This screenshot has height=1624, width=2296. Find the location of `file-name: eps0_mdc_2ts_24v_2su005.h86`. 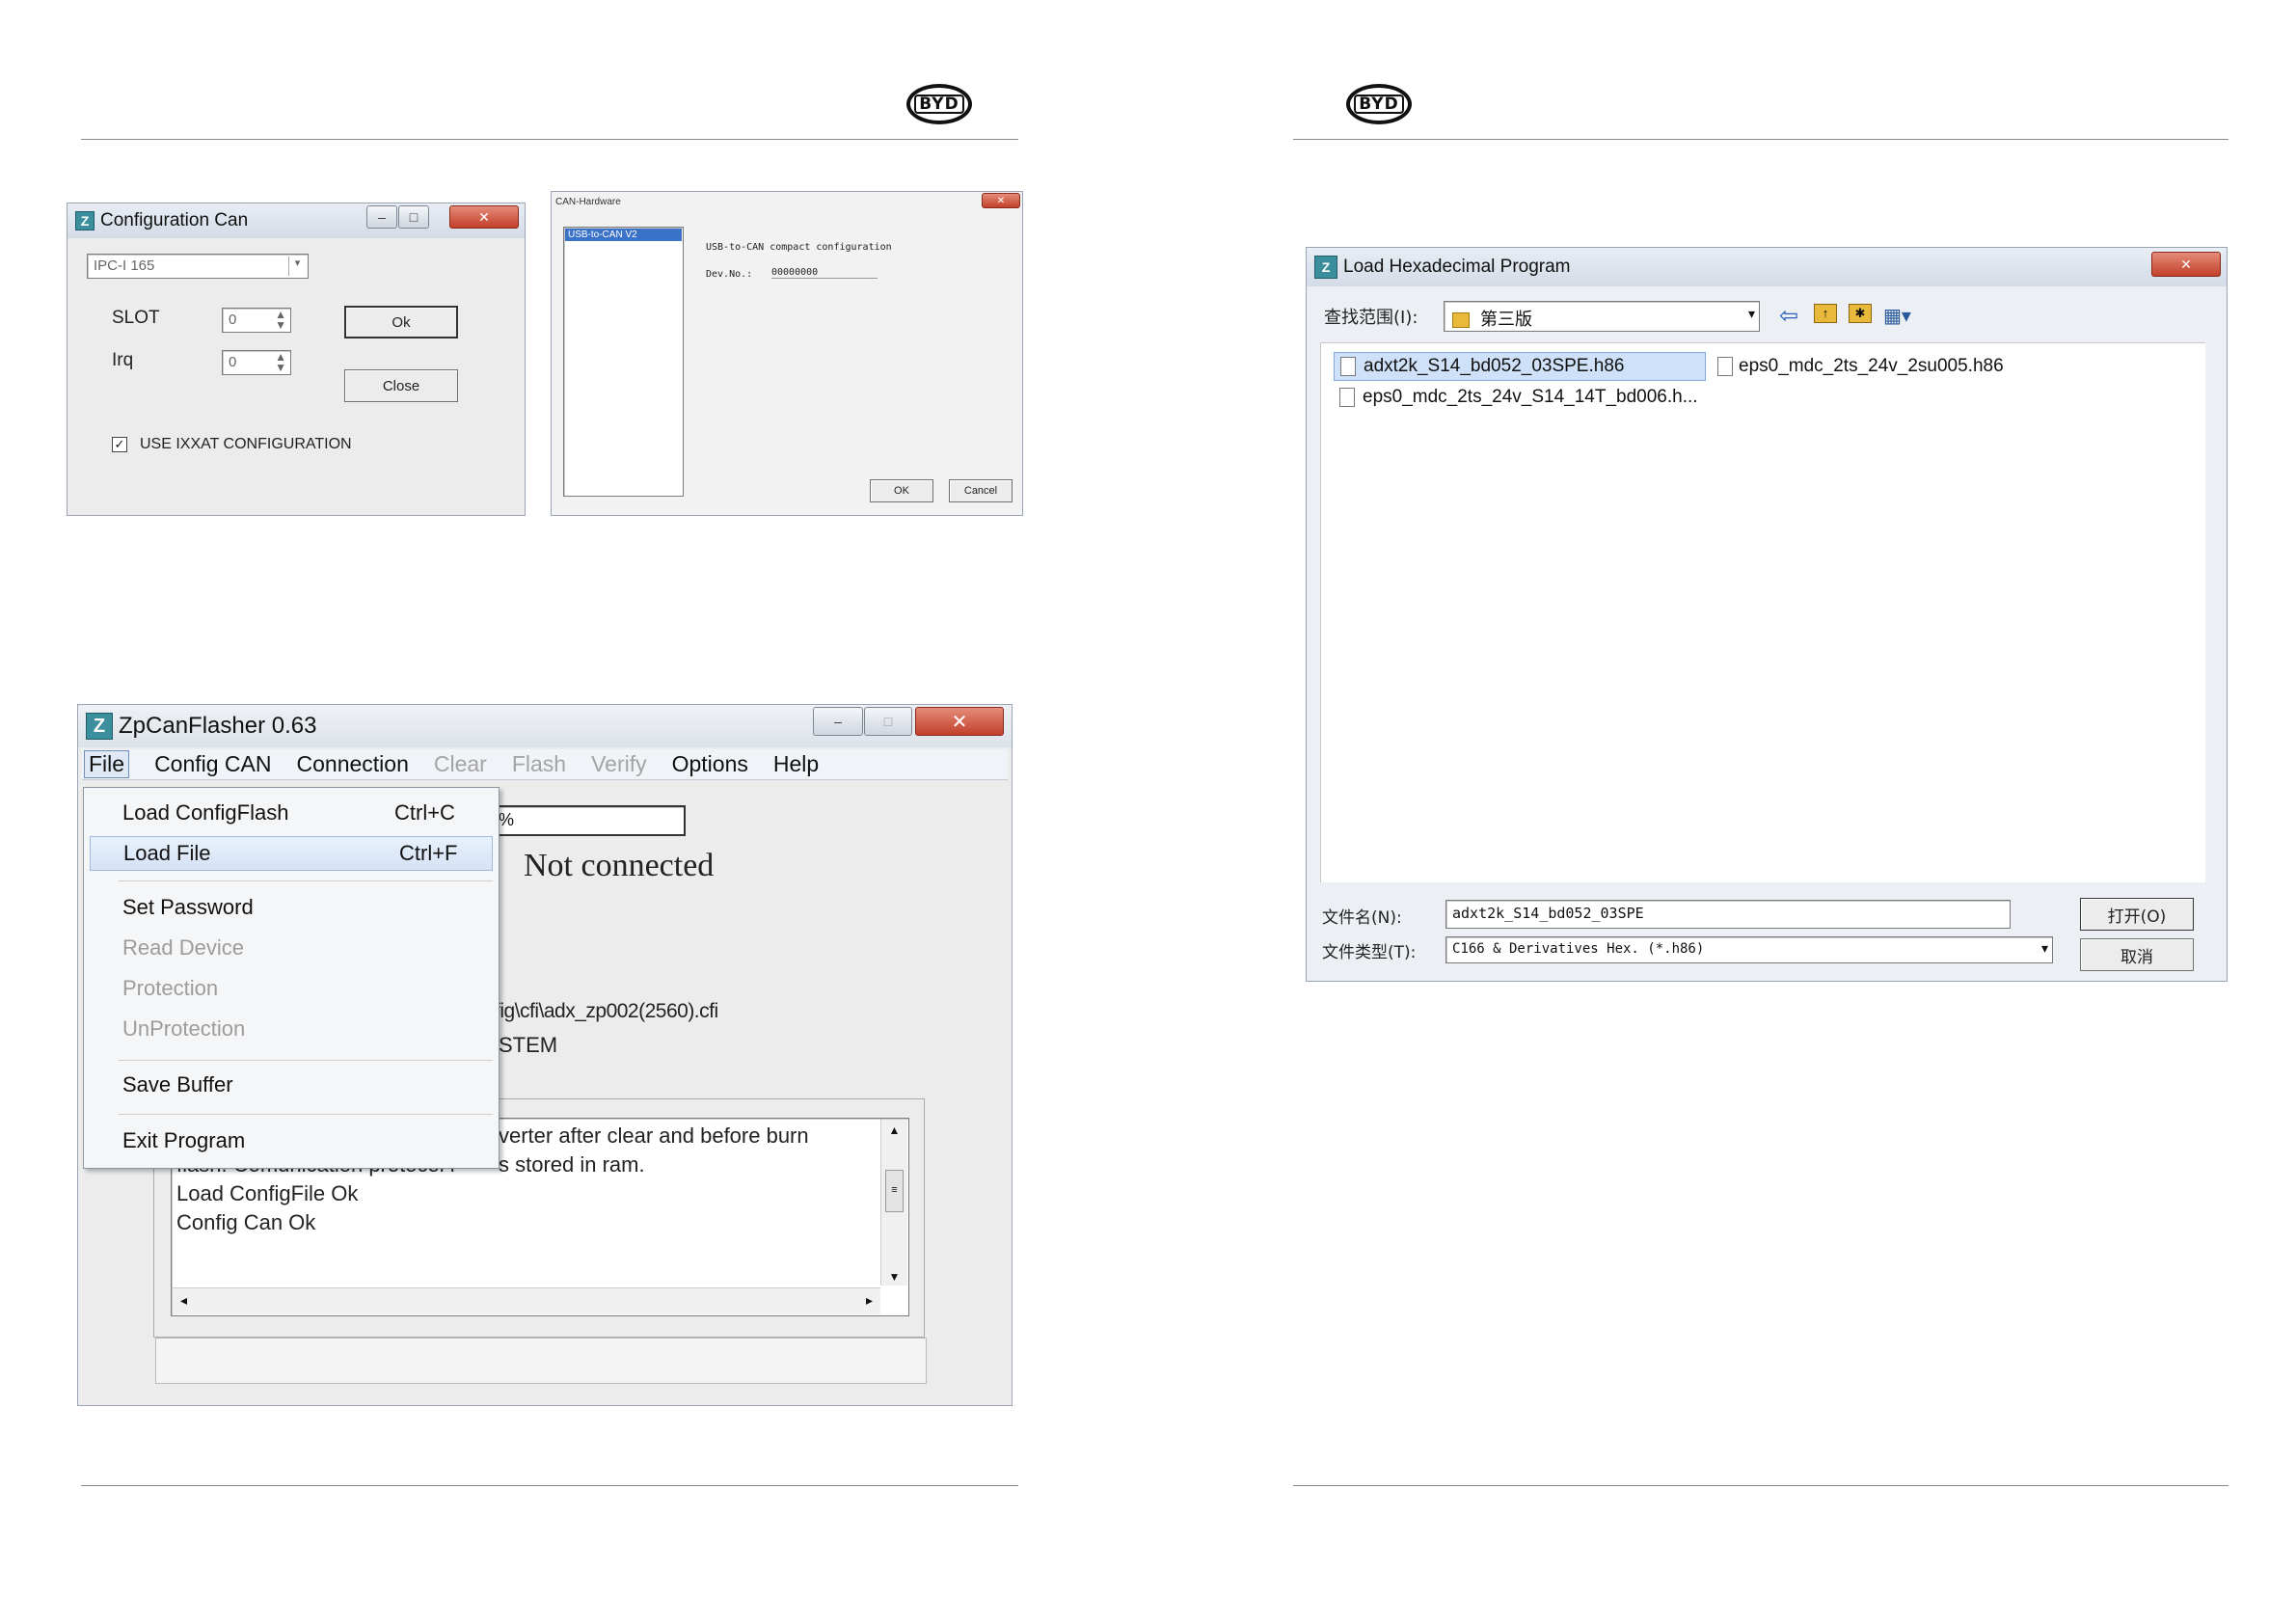

file-name: eps0_mdc_2ts_24v_2su005.h86 is located at coordinates (1871, 366).